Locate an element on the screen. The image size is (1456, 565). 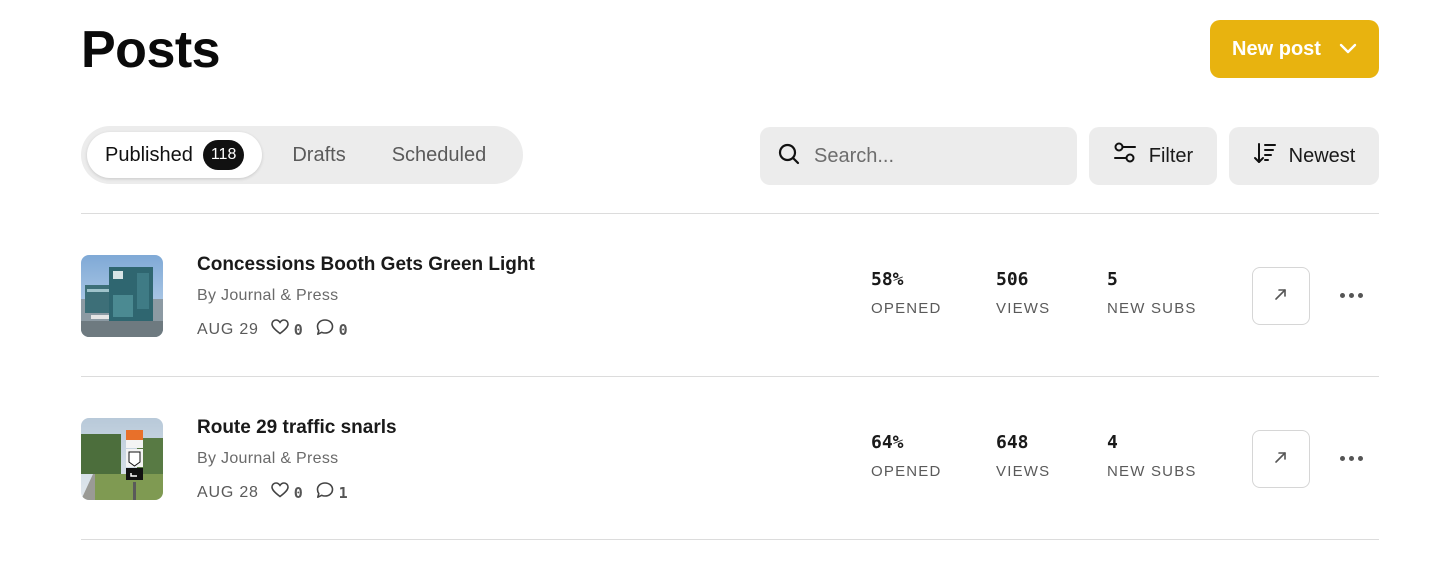
comments-count: 0 is located at coordinates (343, 329).